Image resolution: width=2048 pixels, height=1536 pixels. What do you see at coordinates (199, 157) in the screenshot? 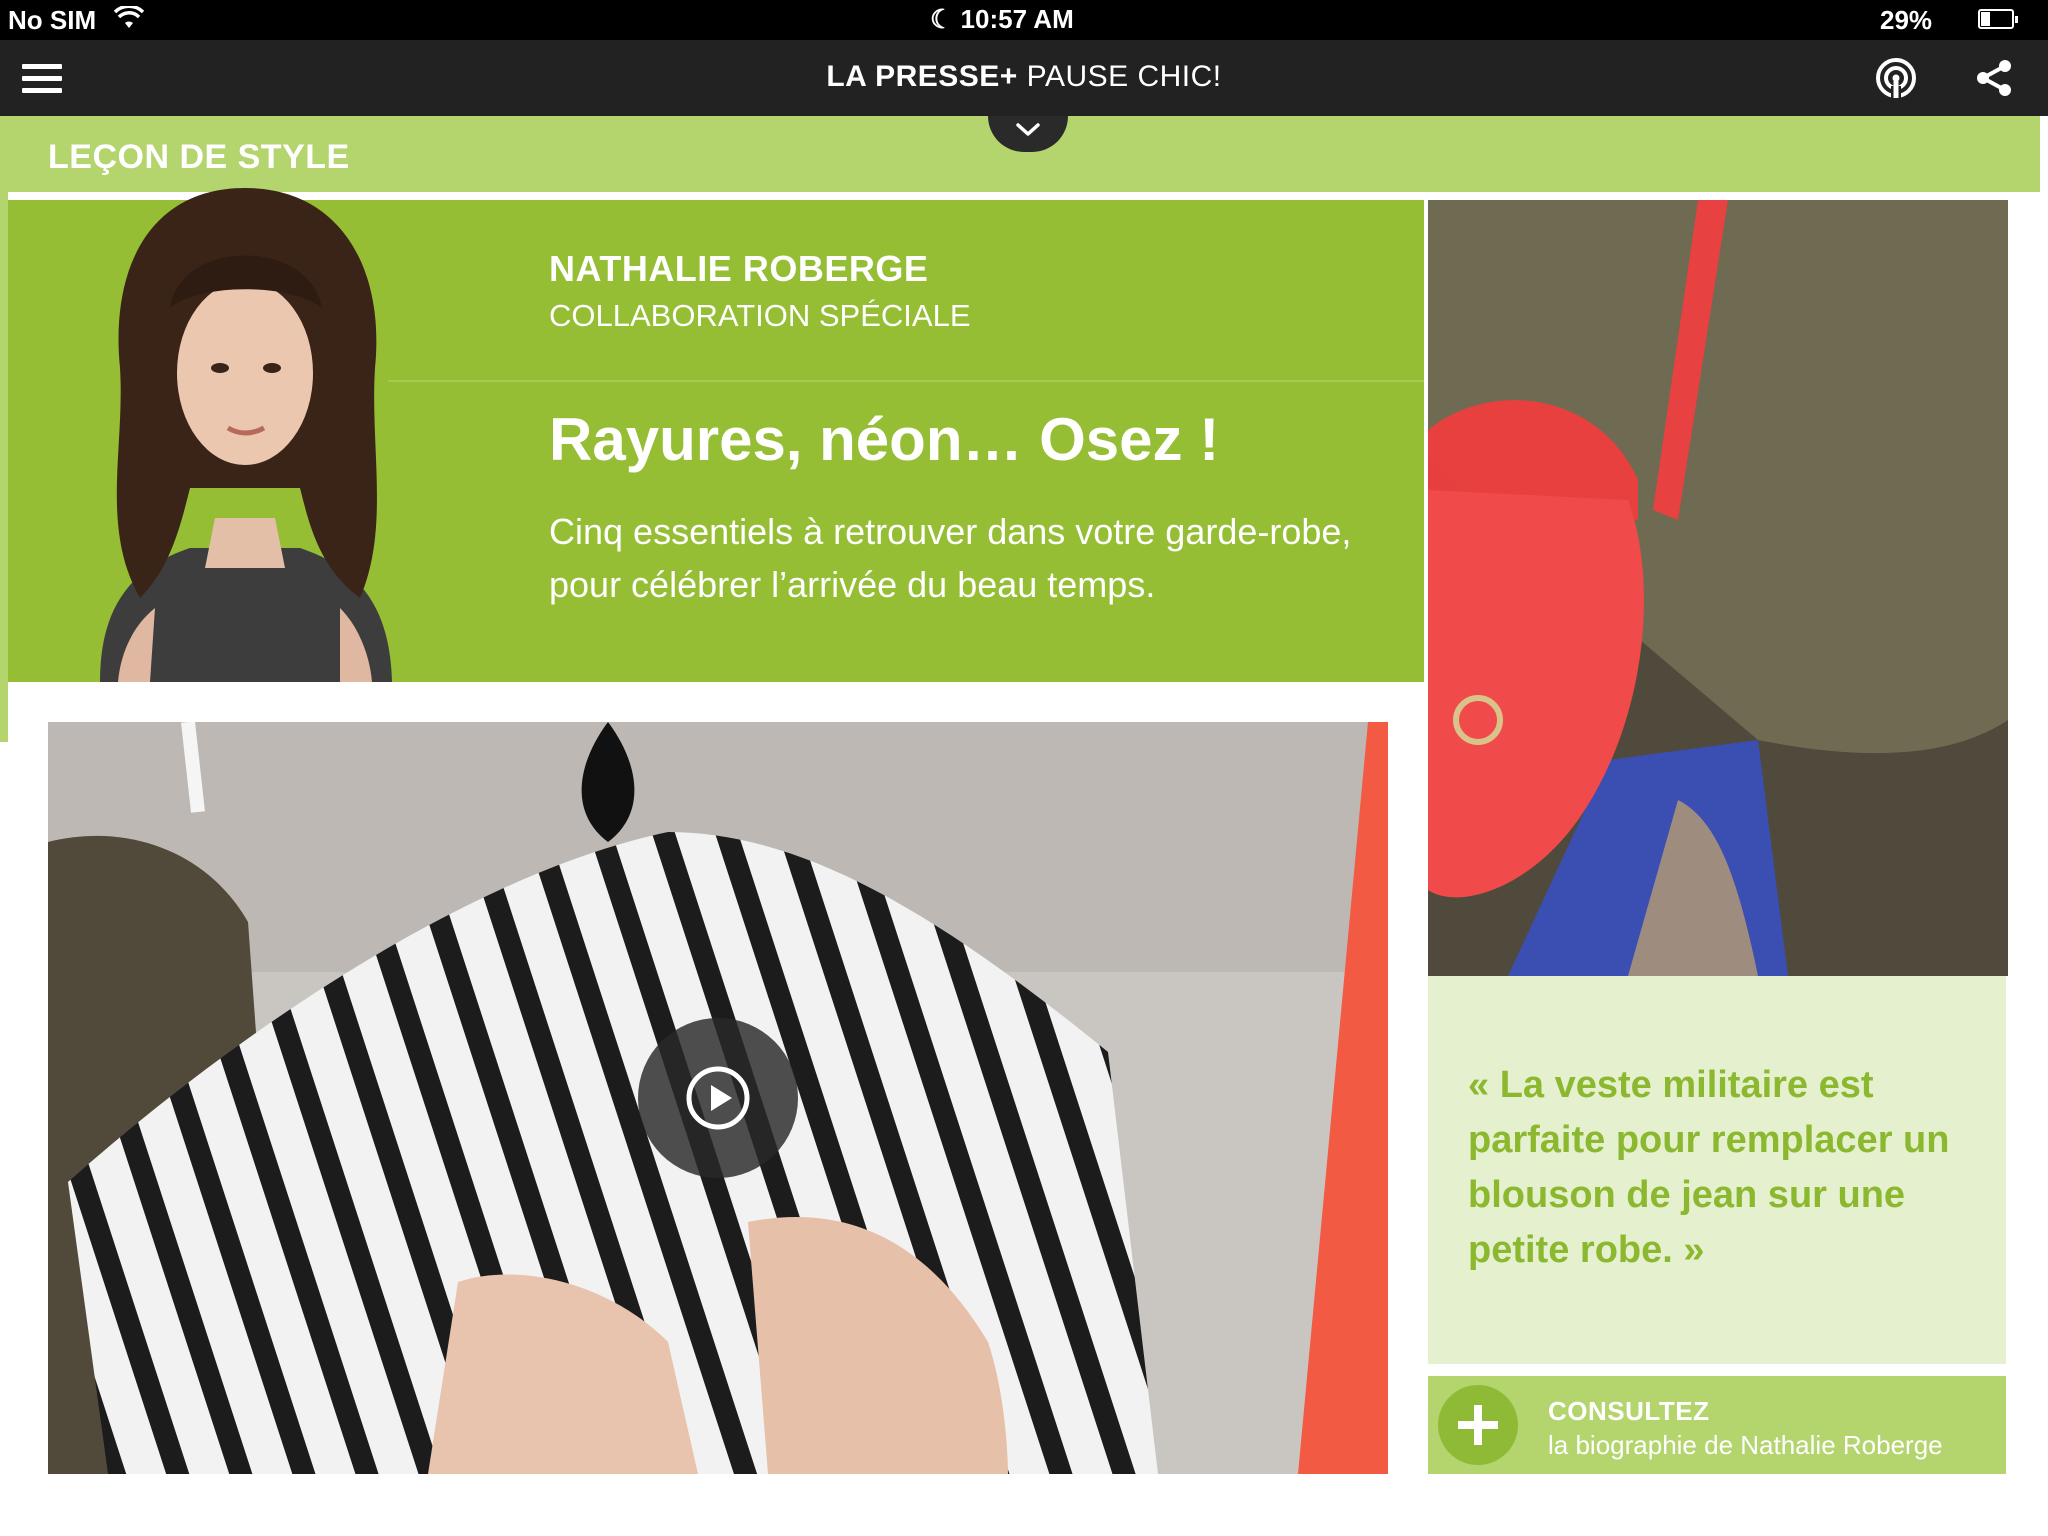
I see `section-label: LEÇON DE STYLE` at bounding box center [199, 157].